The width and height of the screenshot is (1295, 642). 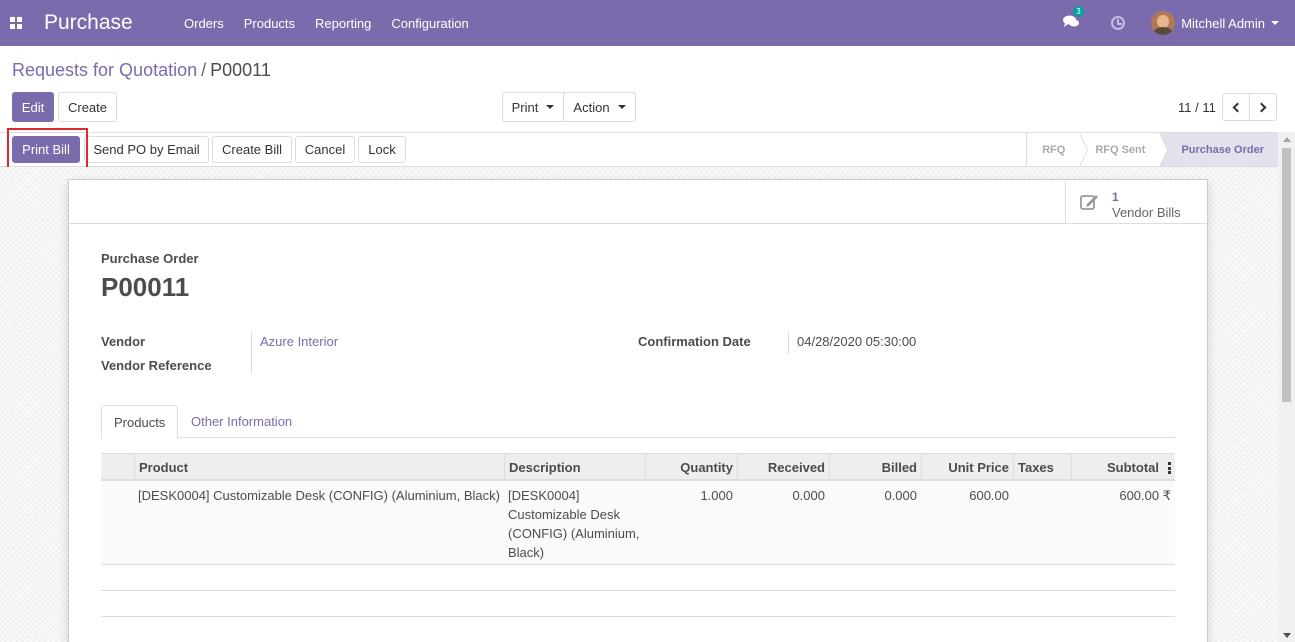 I want to click on action-dropdown-label: Action, so click(x=591, y=107).